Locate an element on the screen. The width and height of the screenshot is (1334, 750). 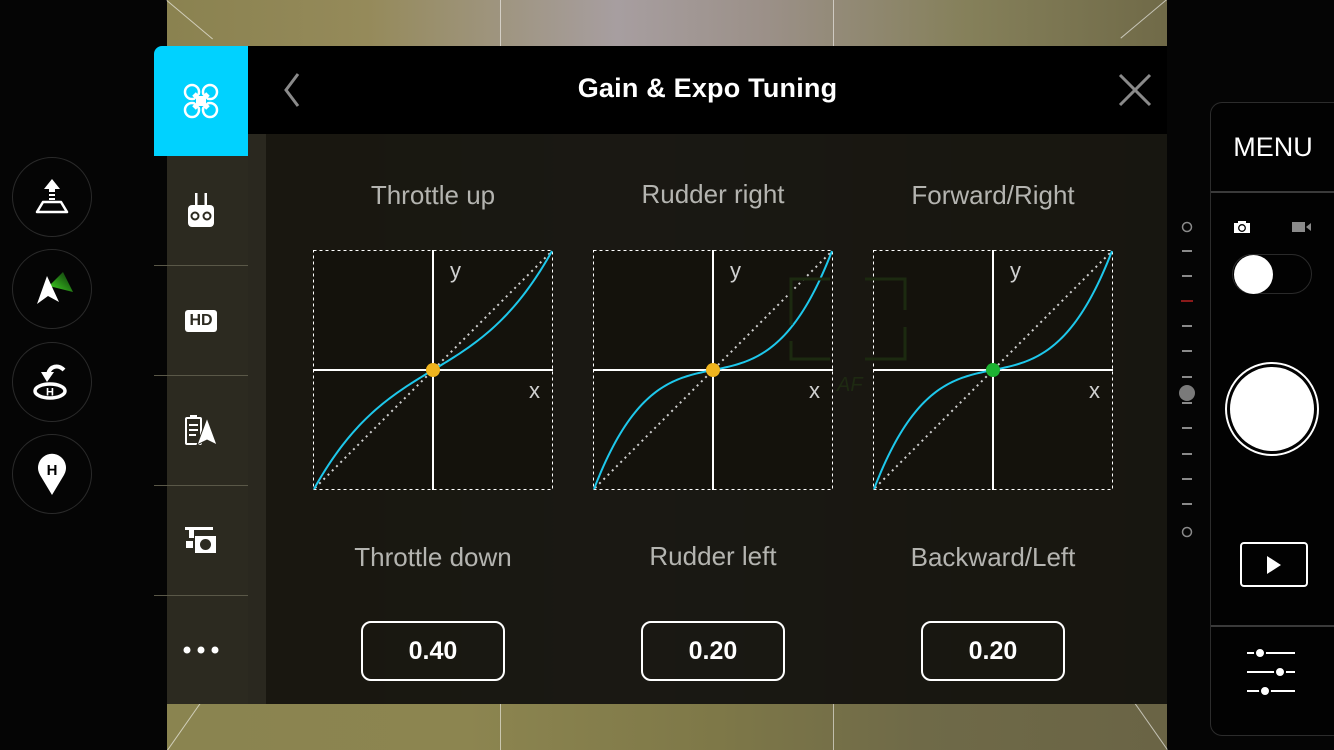
expo-curve-chart: yx is located at coordinates (433, 370).